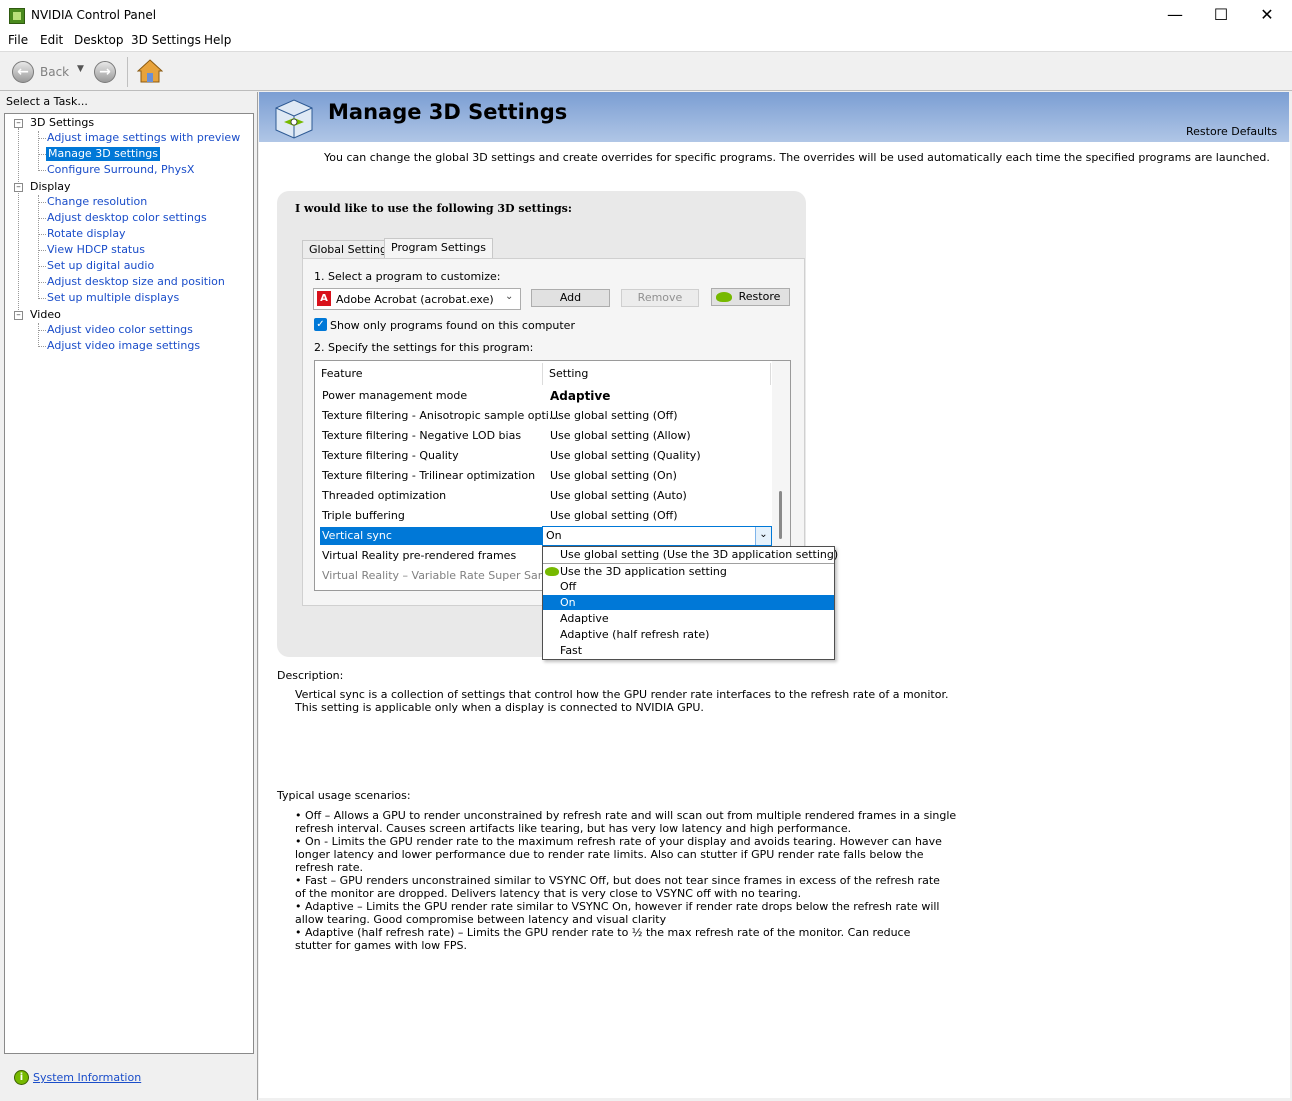 Image resolution: width=1292 pixels, height=1101 pixels. Describe the element at coordinates (99, 40) in the screenshot. I see `menu-desktop: Desktop` at that location.